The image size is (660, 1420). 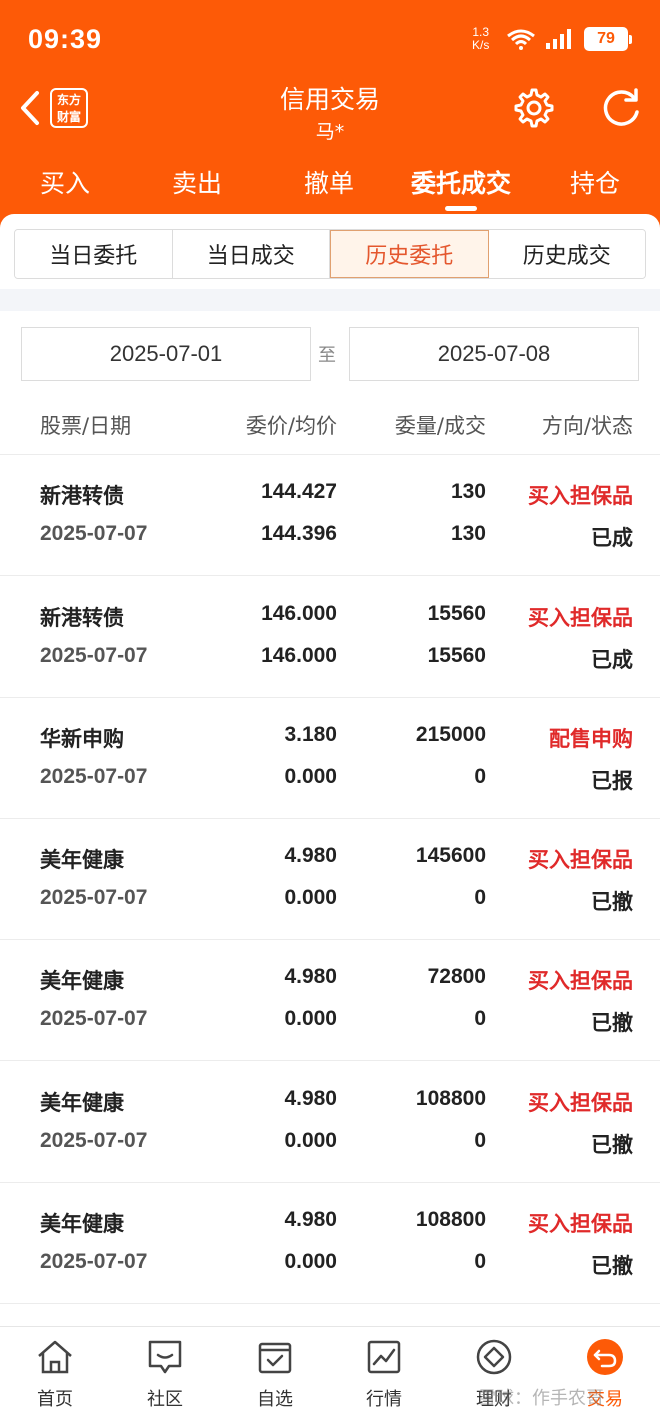 I want to click on nav-market-label: 行情, so click(x=384, y=1399).